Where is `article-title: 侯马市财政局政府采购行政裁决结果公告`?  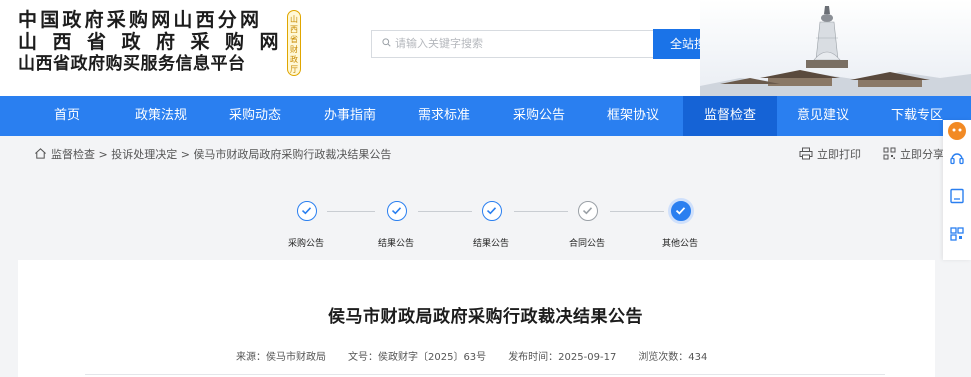 article-title: 侯马市财政局政府采购行政裁决结果公告 is located at coordinates (485, 317).